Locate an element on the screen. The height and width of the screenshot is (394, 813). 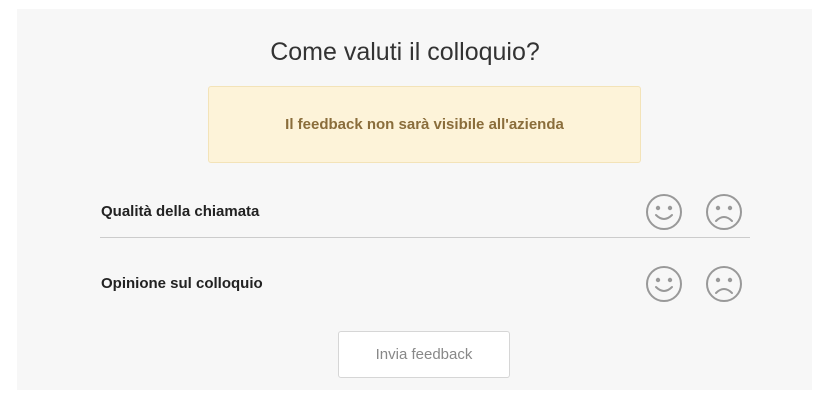
interview-opinion-label: Opinione sul colloquio is located at coordinates (182, 283).